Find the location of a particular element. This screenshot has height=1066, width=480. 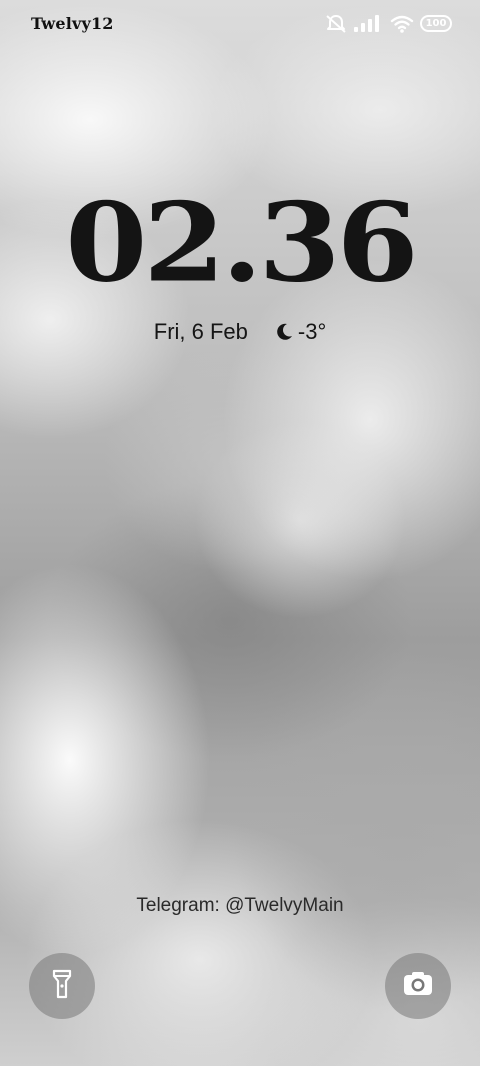

camera-button is located at coordinates (418, 986).